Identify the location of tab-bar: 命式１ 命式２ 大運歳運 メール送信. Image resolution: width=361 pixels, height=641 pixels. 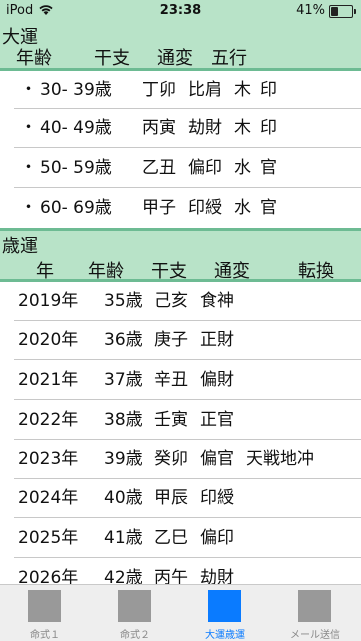
(180, 612).